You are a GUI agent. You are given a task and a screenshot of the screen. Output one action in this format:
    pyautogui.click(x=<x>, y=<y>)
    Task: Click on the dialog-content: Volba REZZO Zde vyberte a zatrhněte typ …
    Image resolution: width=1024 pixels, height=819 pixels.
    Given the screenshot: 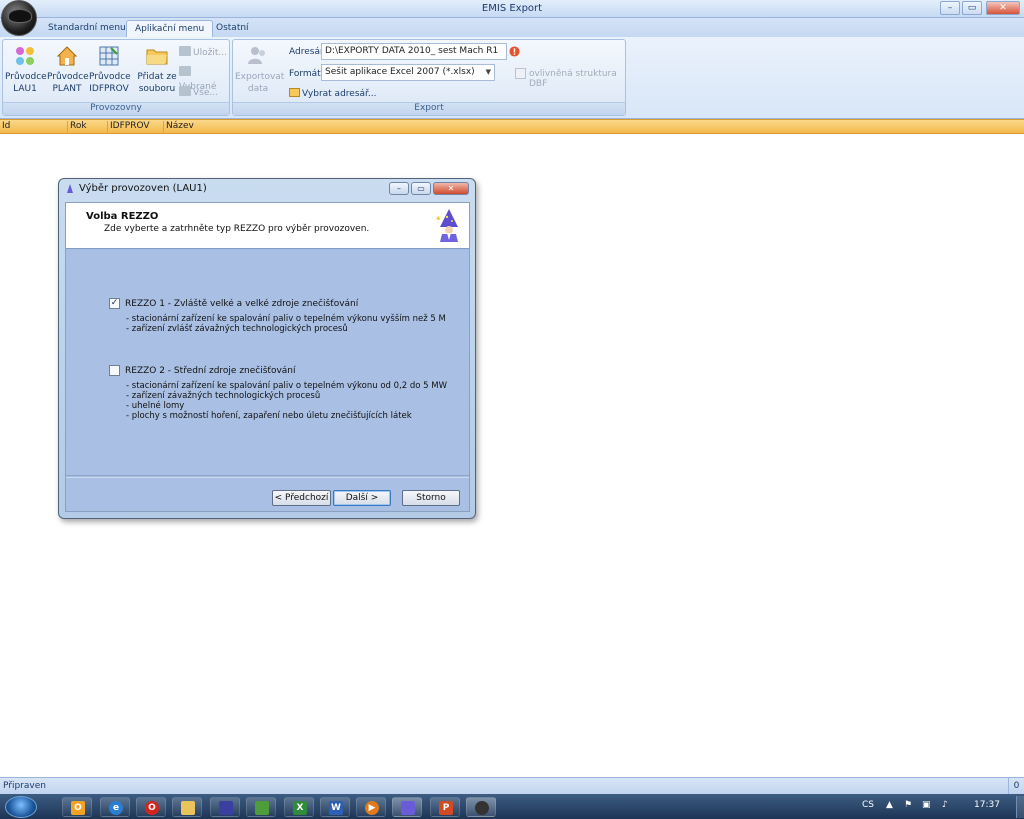 What is the action you would take?
    pyautogui.click(x=267, y=357)
    